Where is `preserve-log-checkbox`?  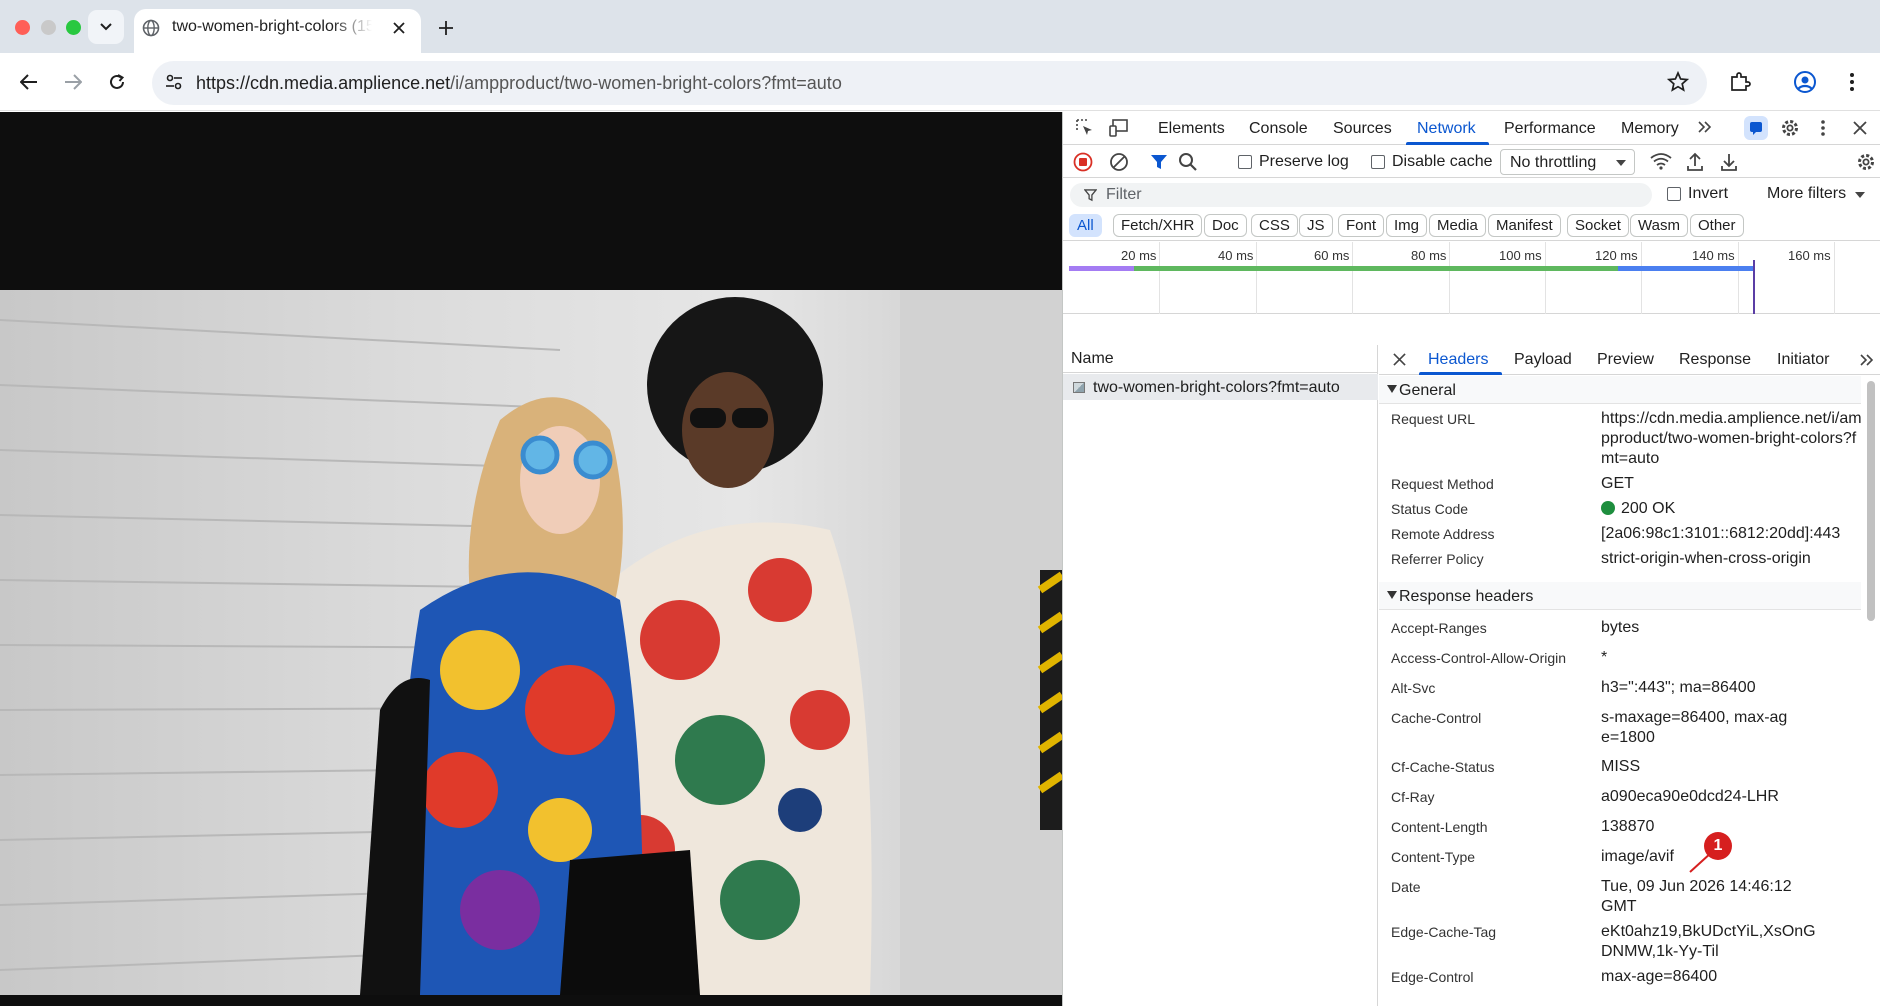
preserve-log-checkbox is located at coordinates (1245, 162).